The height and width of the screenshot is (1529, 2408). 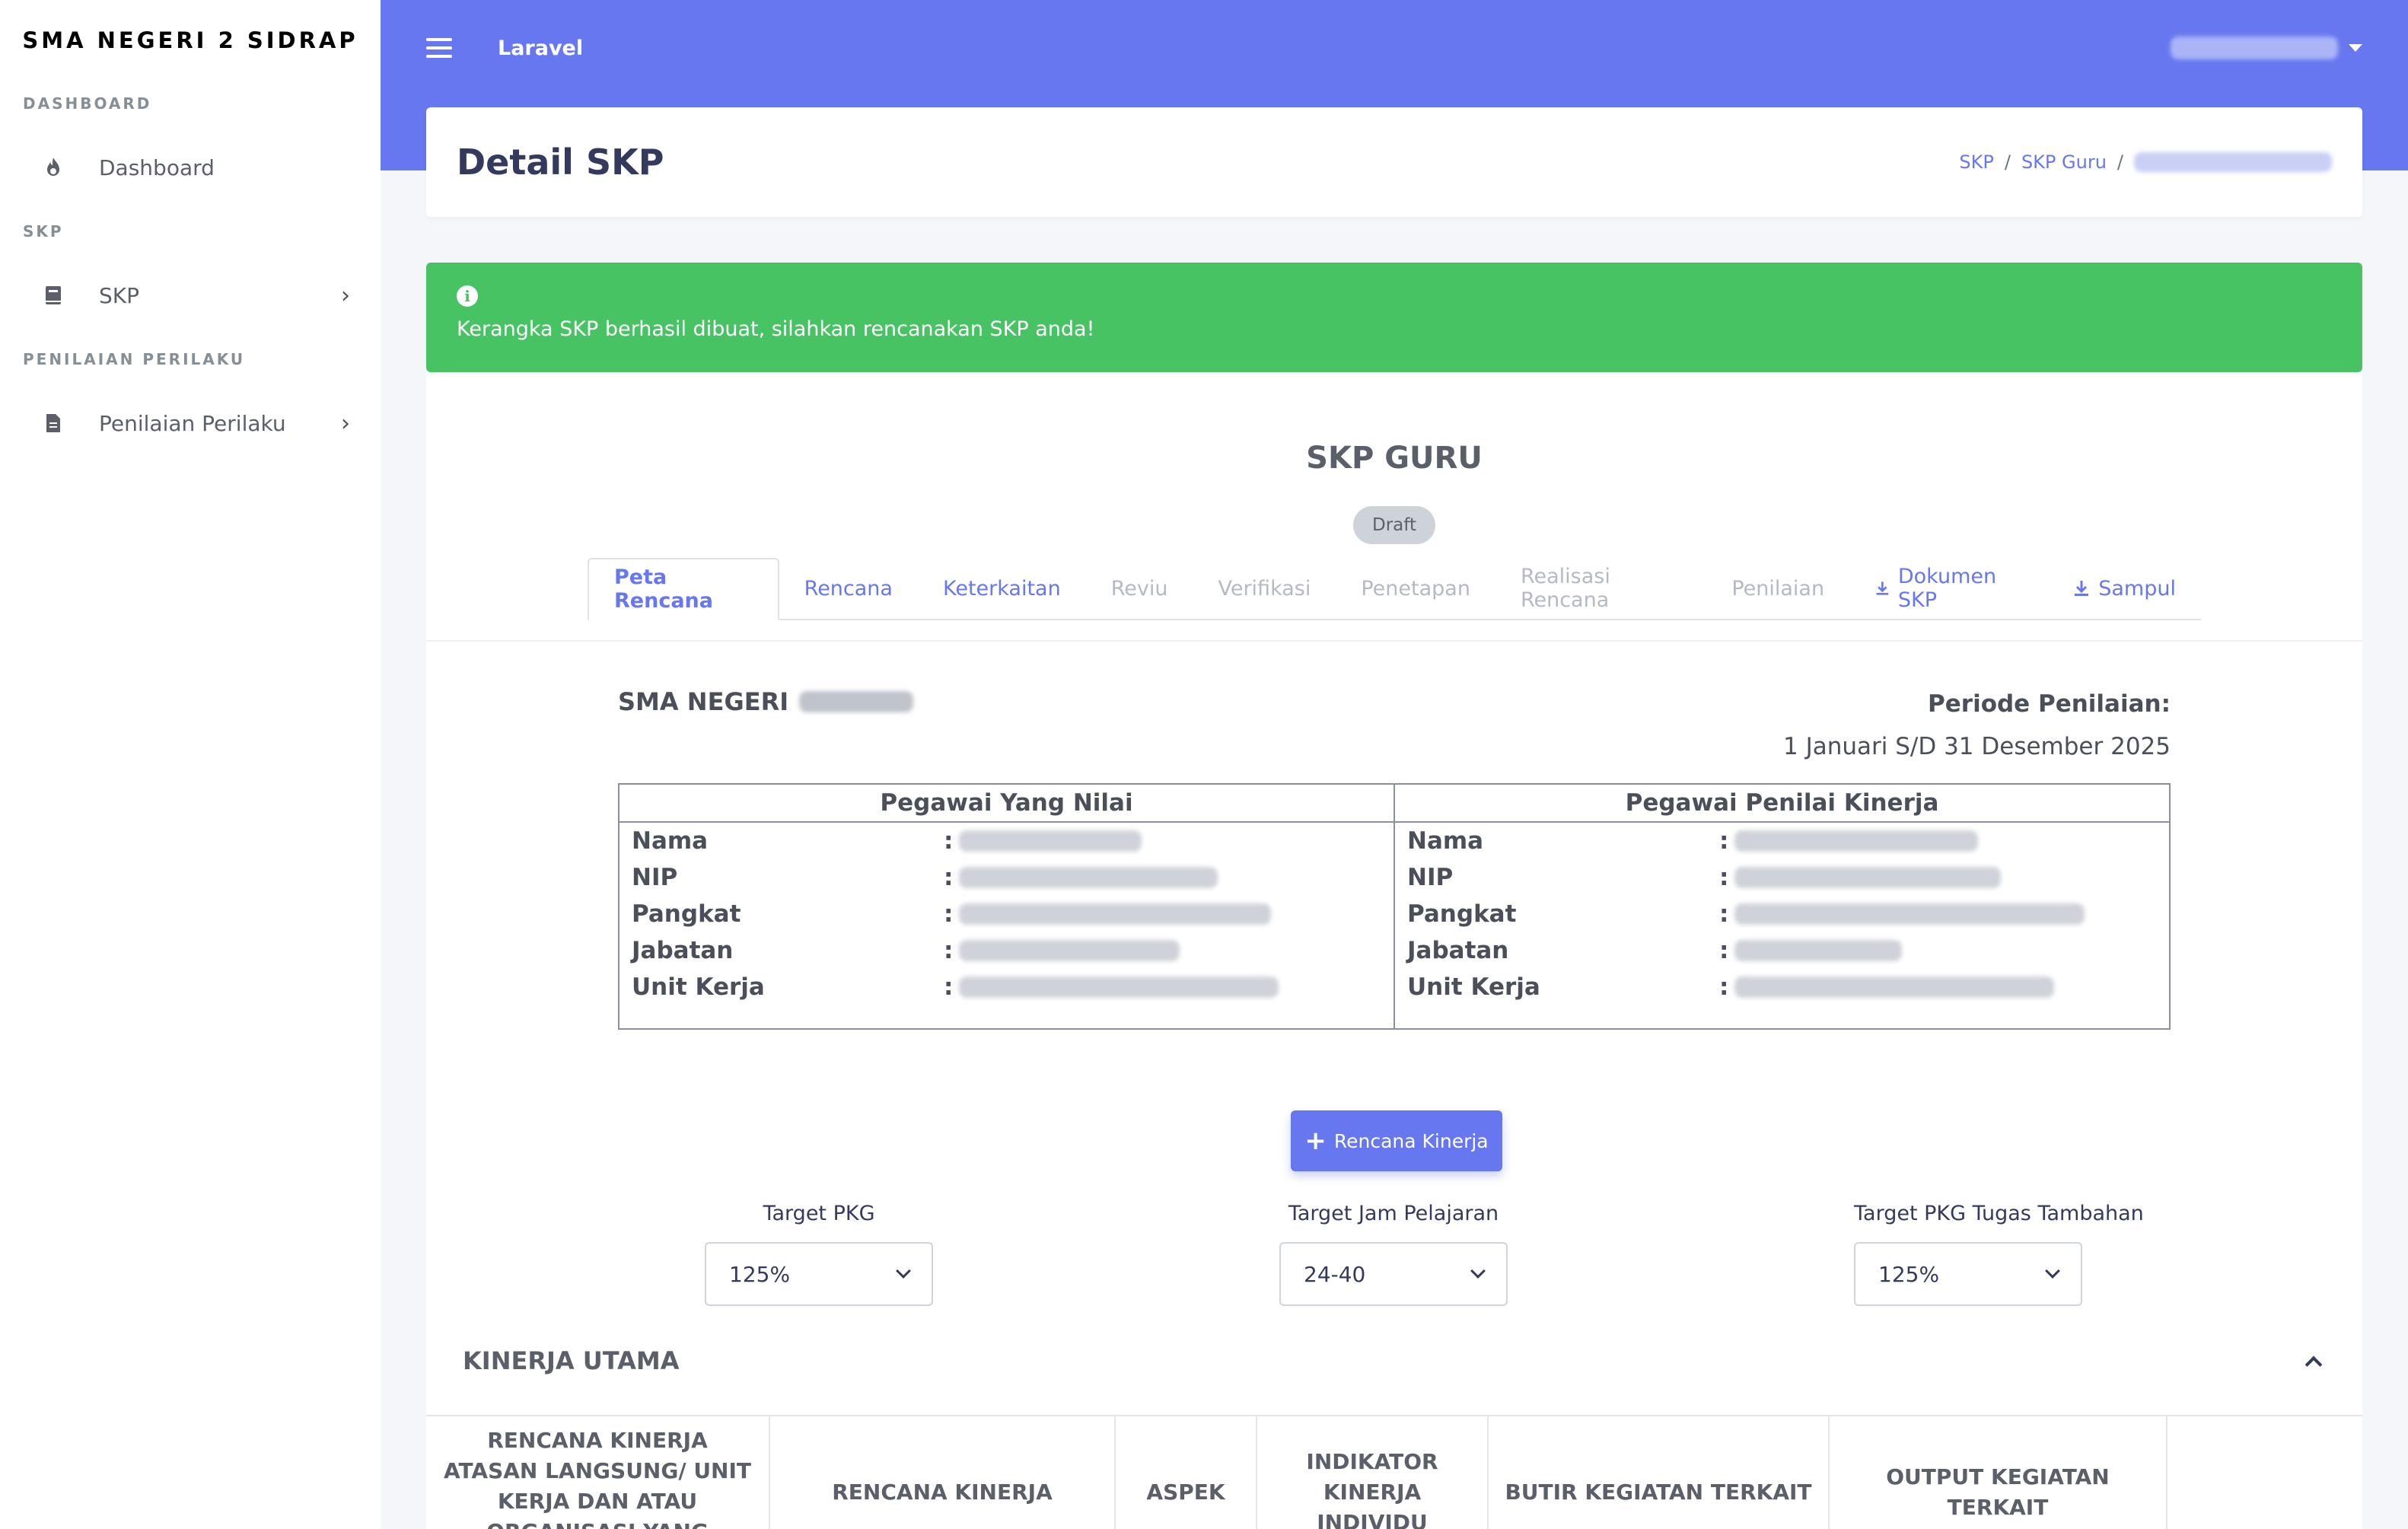 What do you see at coordinates (53, 167) in the screenshot?
I see `fire-icon` at bounding box center [53, 167].